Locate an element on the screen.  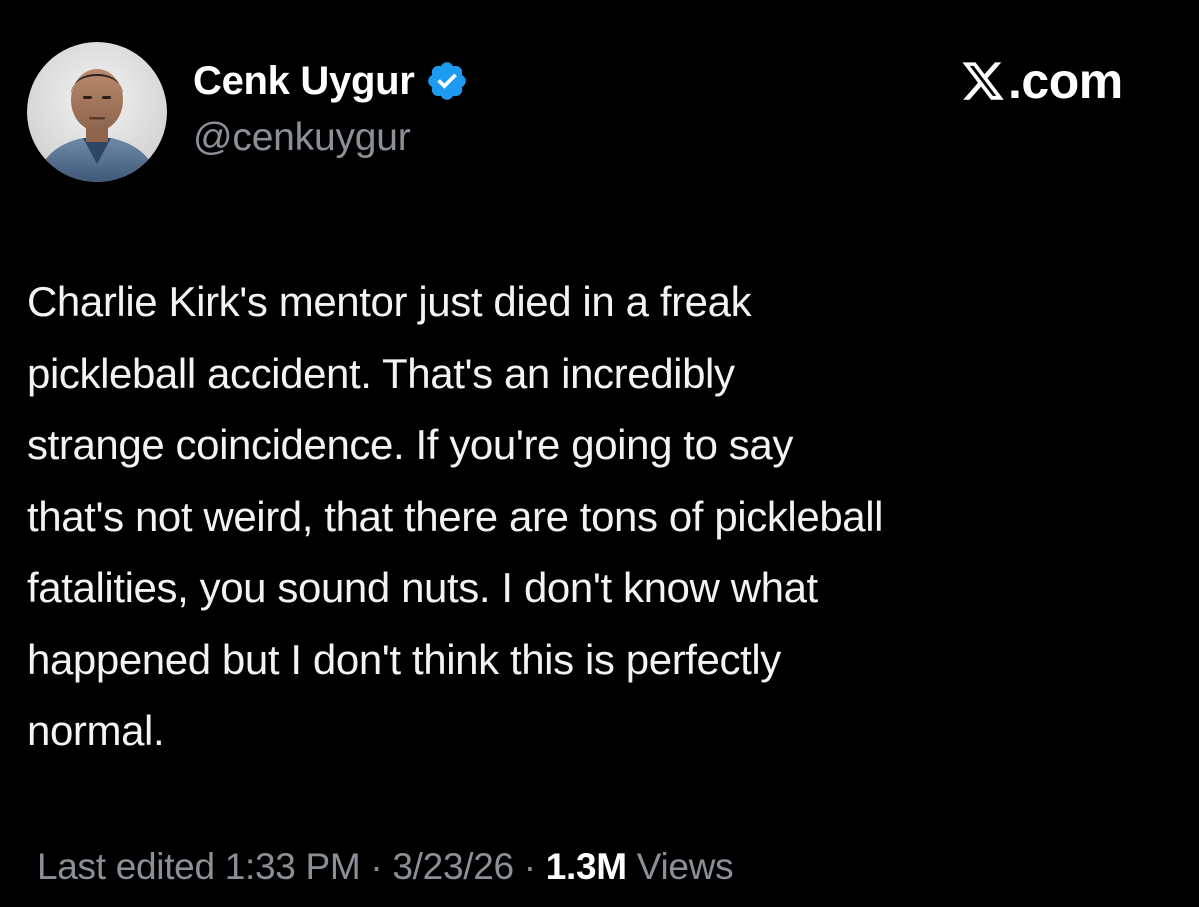
views-label: Views is located at coordinates (680, 866).